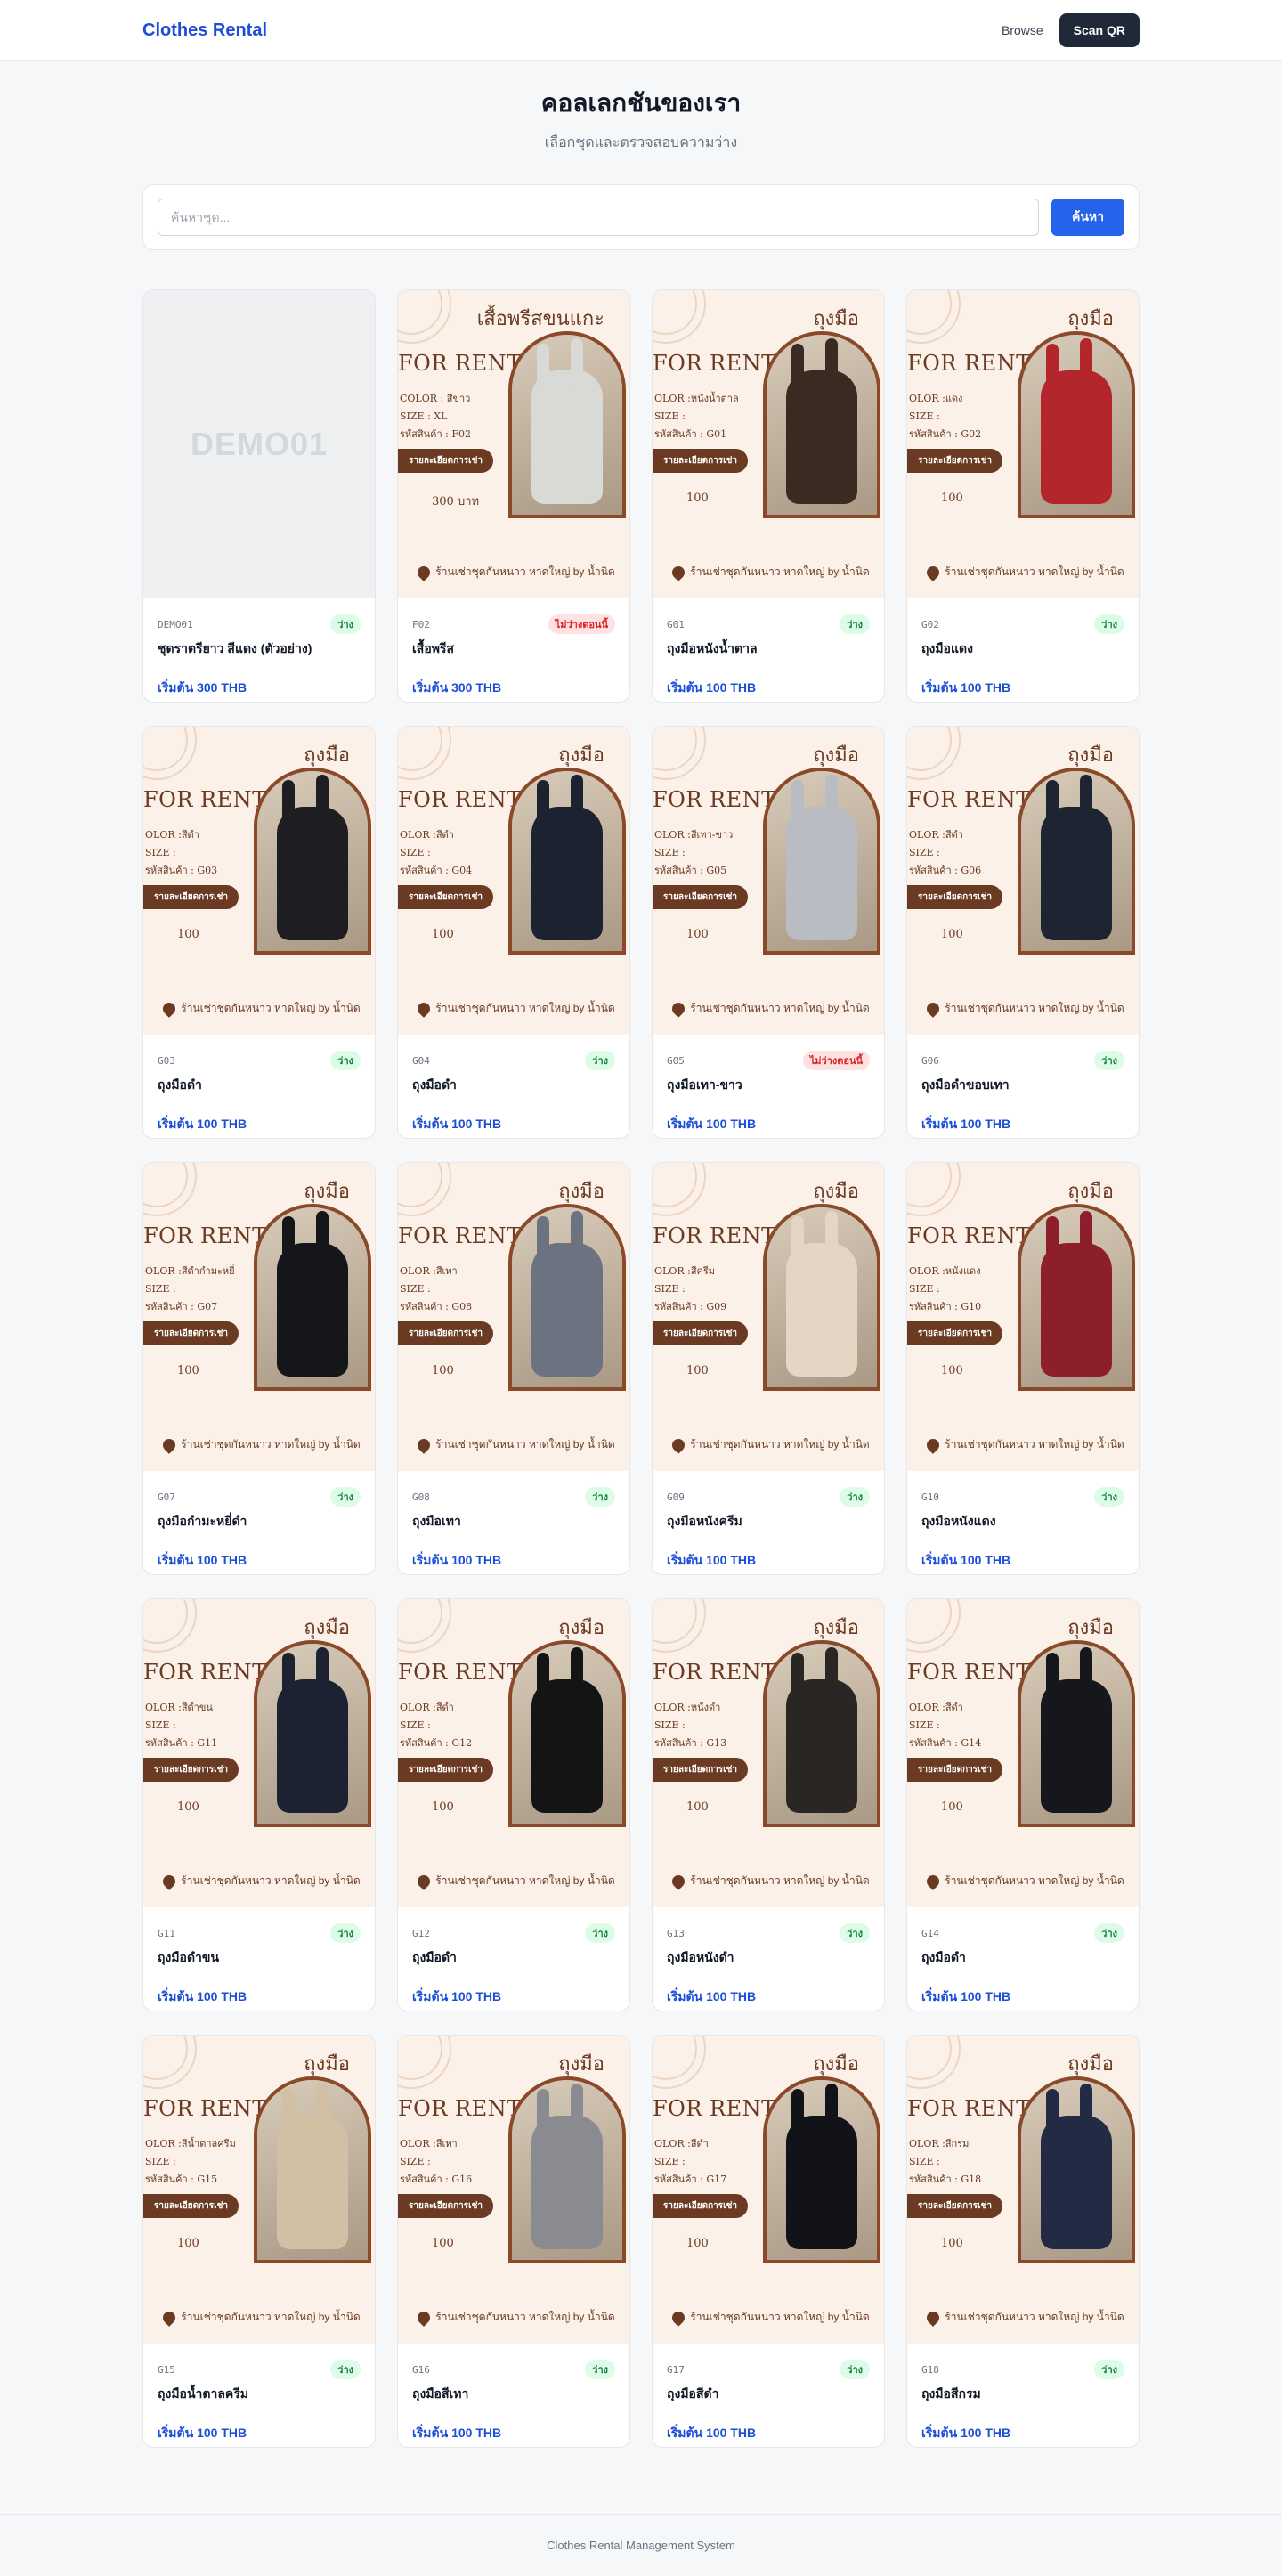  What do you see at coordinates (445, 1770) in the screenshot?
I see `poster-rental-pill: รายละเอียดการเช่า` at bounding box center [445, 1770].